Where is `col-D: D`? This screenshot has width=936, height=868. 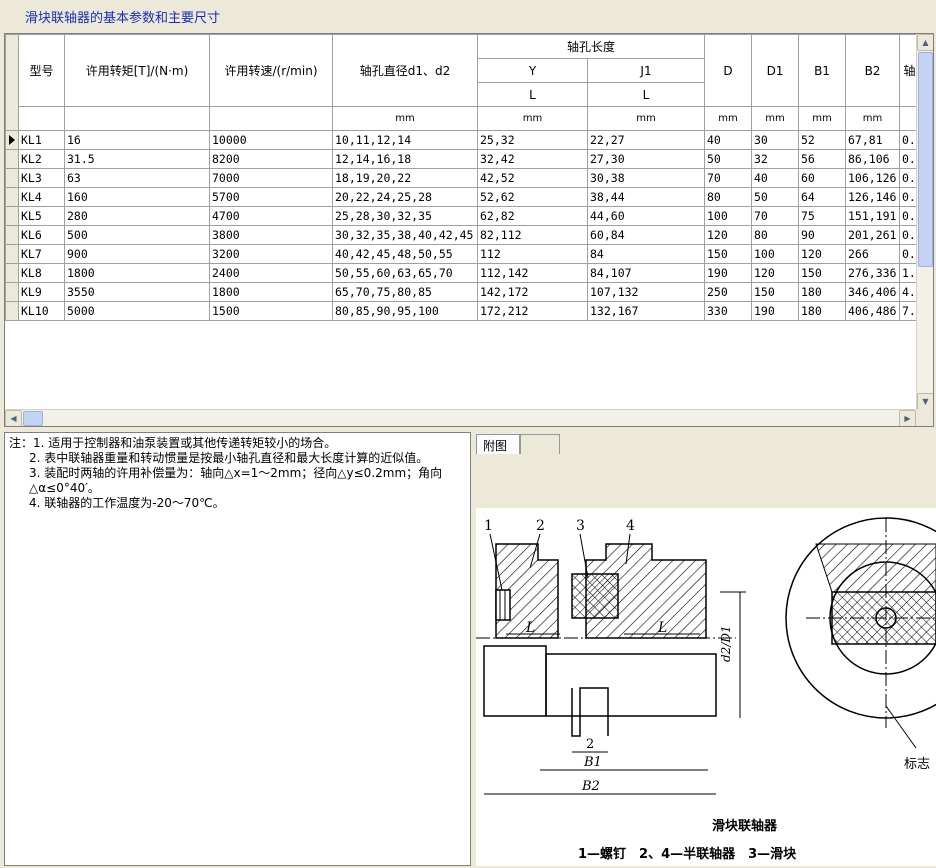 col-D: D is located at coordinates (728, 70).